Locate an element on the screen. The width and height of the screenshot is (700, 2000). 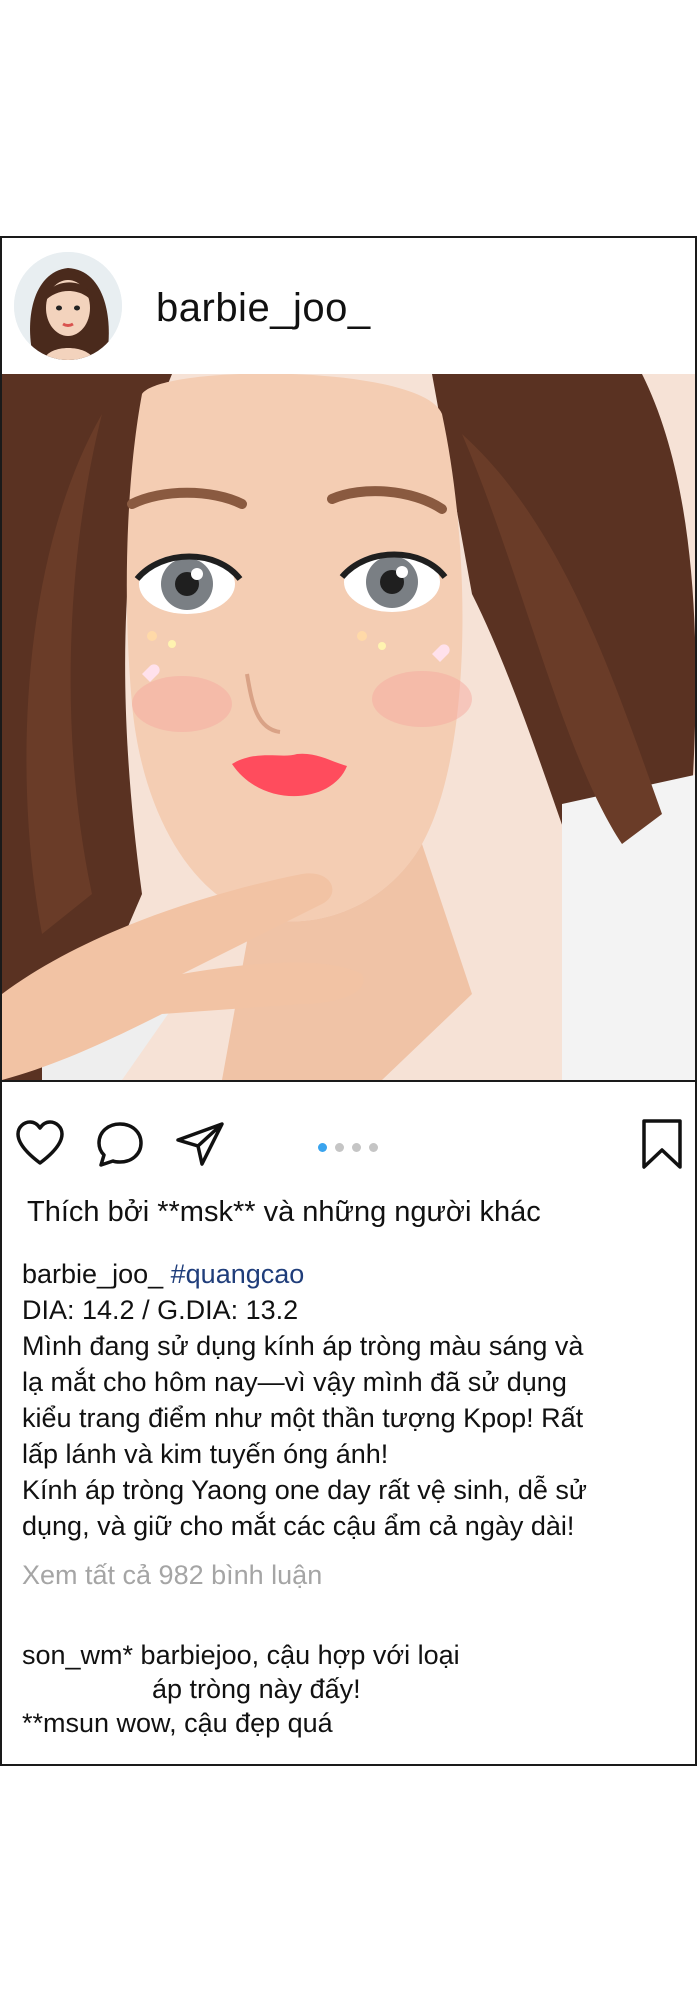
view-all-comments-link: Xem tất cả 982 bình luận is located at coordinates (172, 1575).